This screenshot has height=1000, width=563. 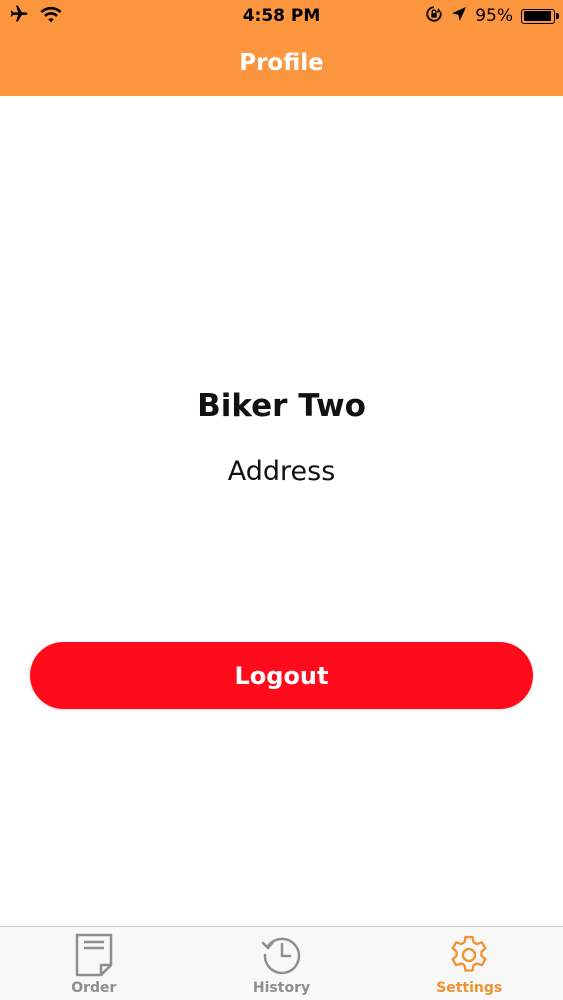 I want to click on tab-label: Settings, so click(x=469, y=988).